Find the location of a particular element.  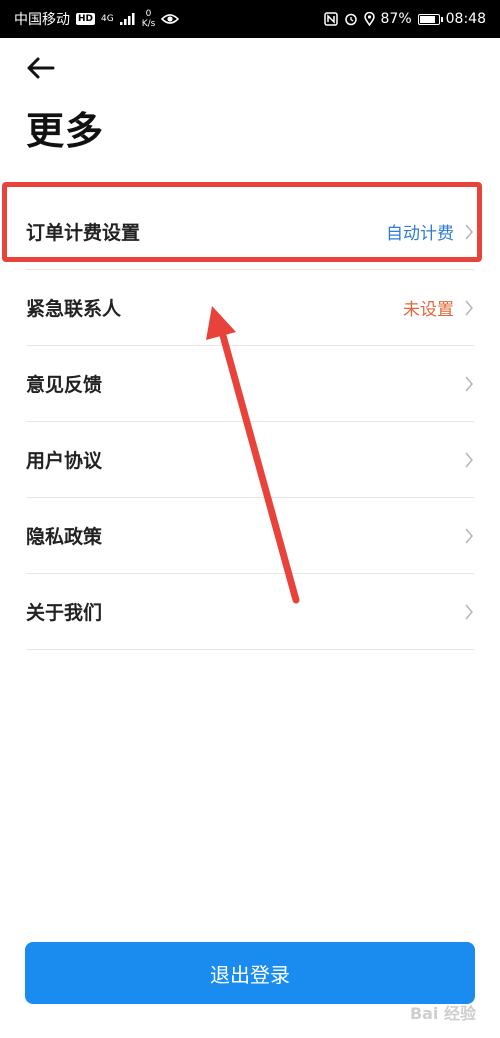

menu-item-user-agreement: 用户协议 is located at coordinates (250, 460).